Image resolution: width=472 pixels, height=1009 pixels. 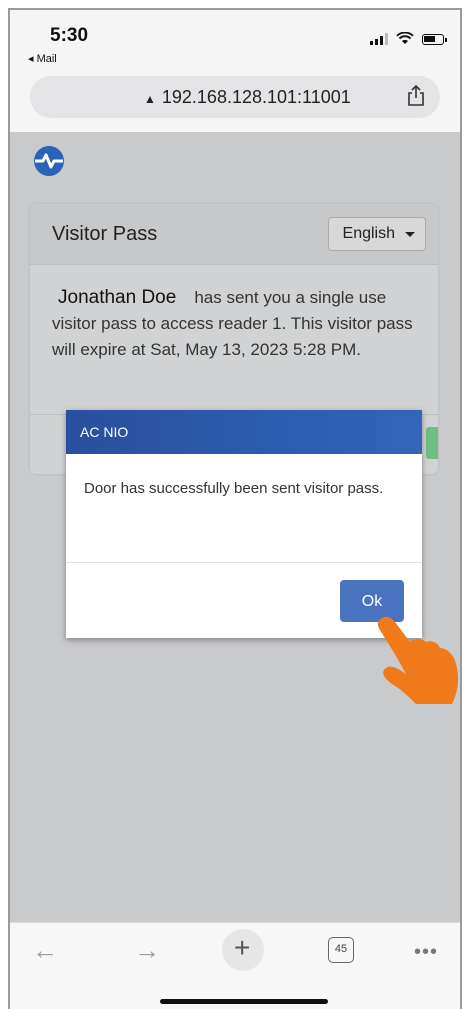 What do you see at coordinates (418, 660) in the screenshot?
I see `pointing-hand-icon` at bounding box center [418, 660].